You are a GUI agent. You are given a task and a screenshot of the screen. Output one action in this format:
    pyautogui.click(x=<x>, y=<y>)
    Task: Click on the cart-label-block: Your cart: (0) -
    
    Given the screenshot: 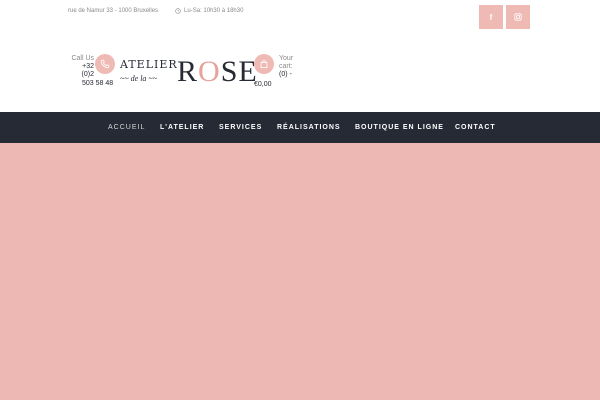 What is the action you would take?
    pyautogui.click(x=289, y=67)
    